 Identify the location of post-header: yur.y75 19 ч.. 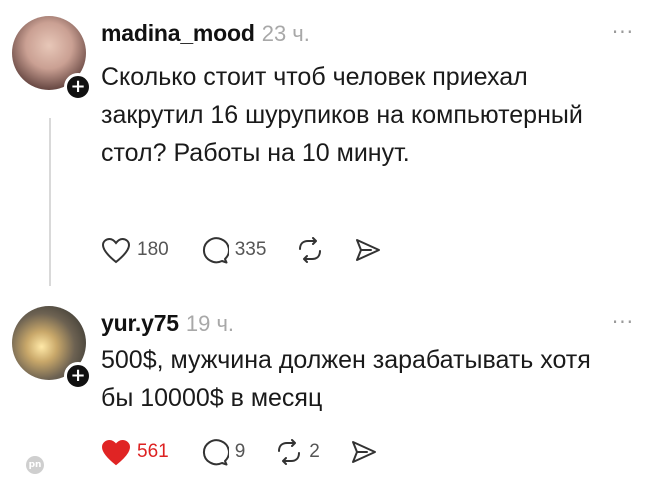
(167, 323).